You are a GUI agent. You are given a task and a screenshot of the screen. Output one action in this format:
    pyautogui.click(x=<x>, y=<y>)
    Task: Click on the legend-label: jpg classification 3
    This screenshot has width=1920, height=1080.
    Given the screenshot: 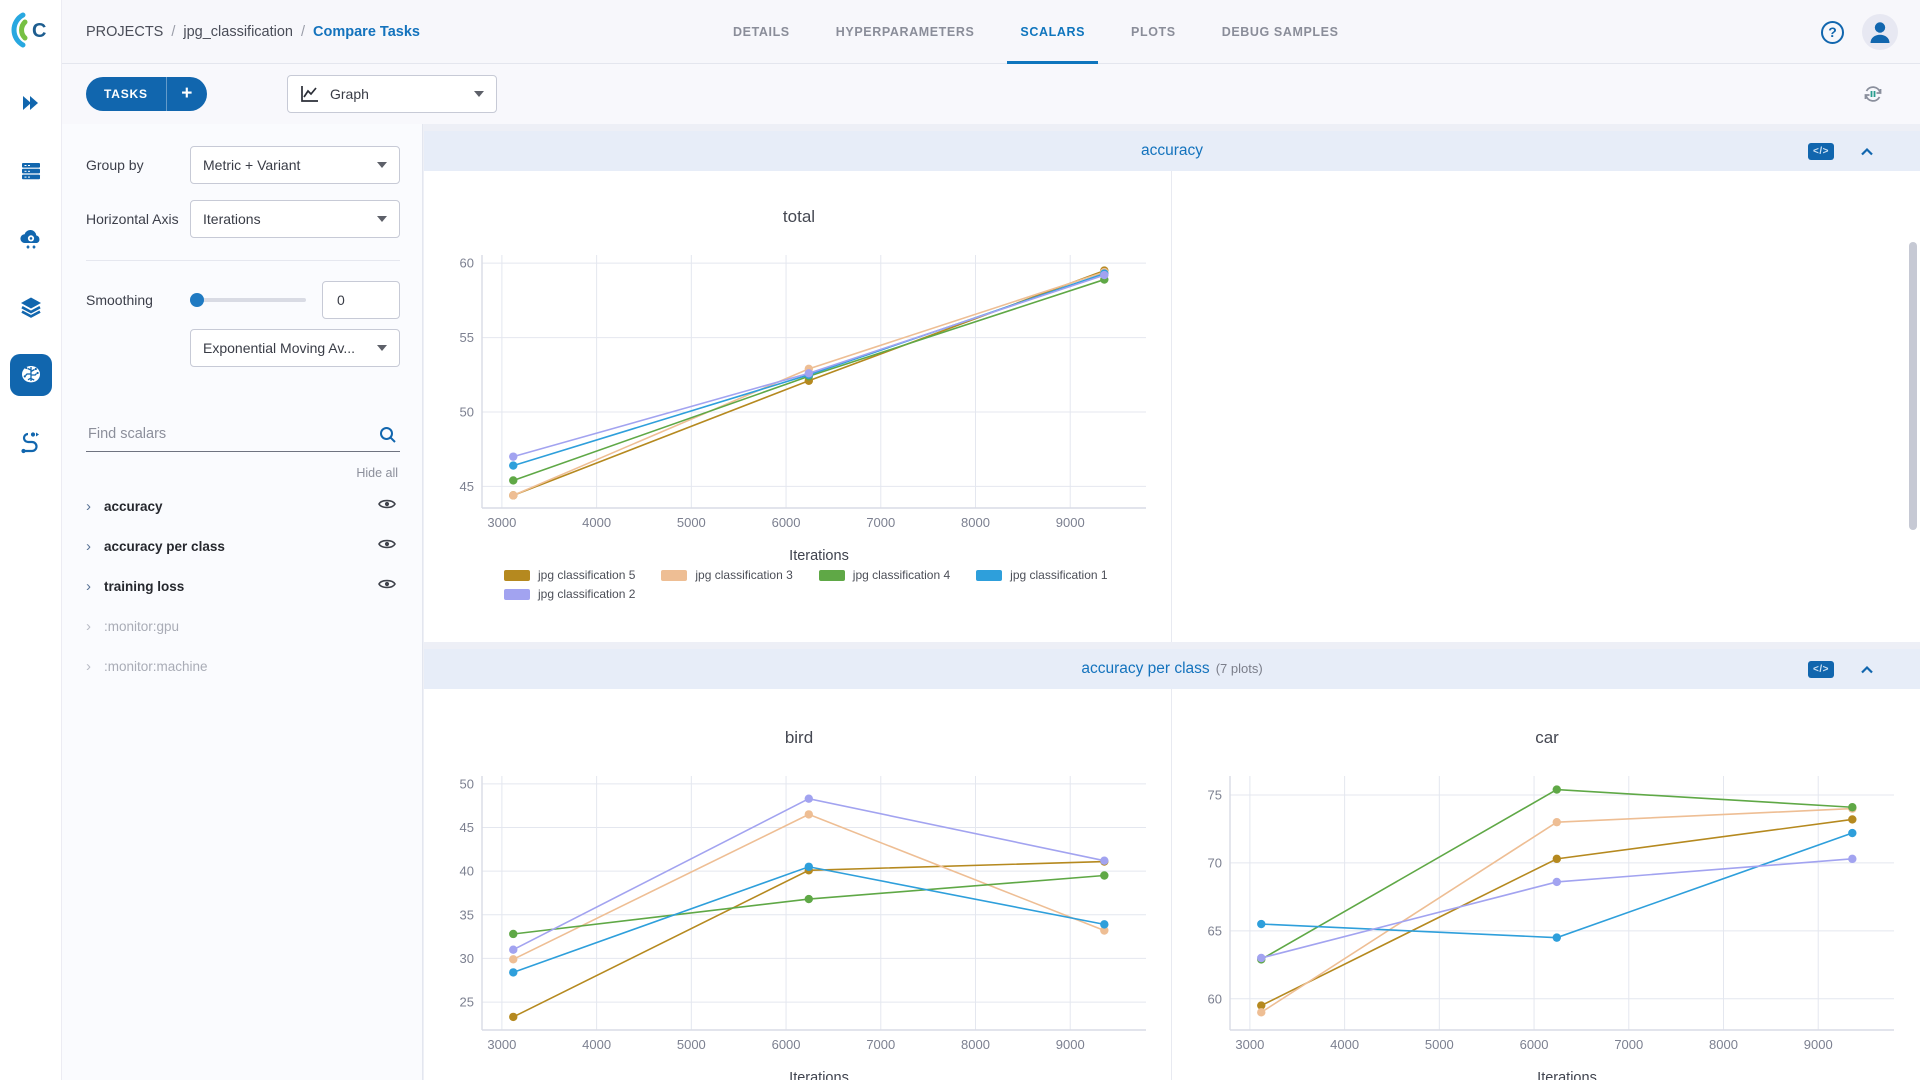 What is the action you would take?
    pyautogui.click(x=744, y=575)
    